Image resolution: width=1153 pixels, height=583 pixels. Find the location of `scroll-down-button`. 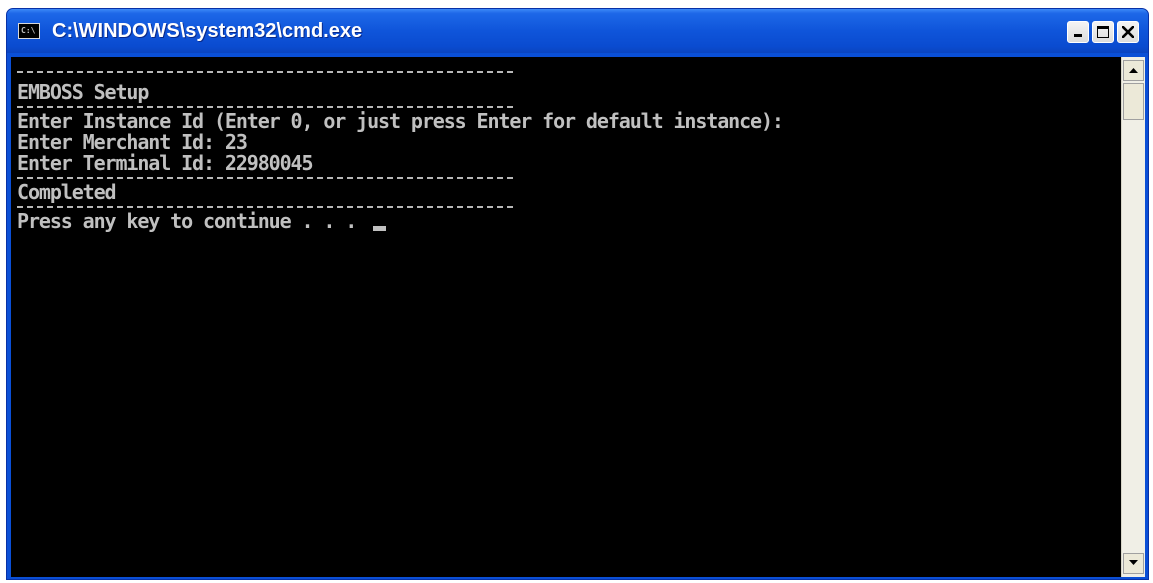

scroll-down-button is located at coordinates (1133, 563).